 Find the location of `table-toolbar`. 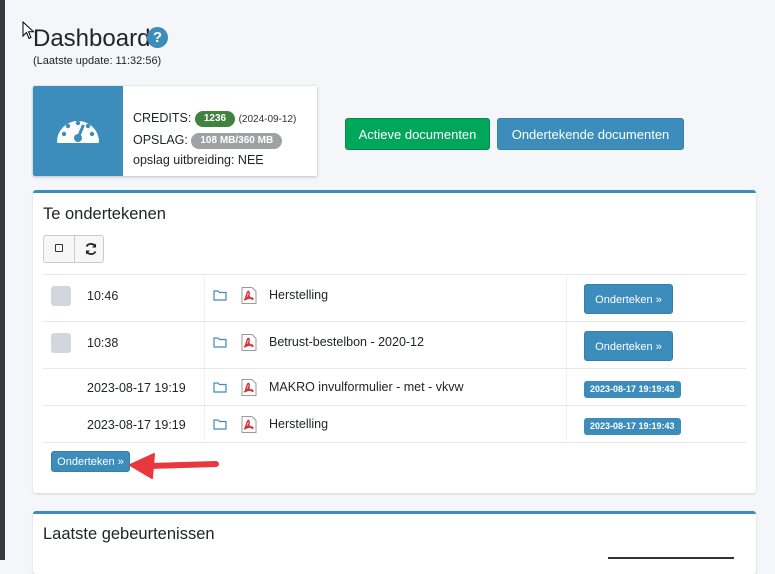

table-toolbar is located at coordinates (73, 249).